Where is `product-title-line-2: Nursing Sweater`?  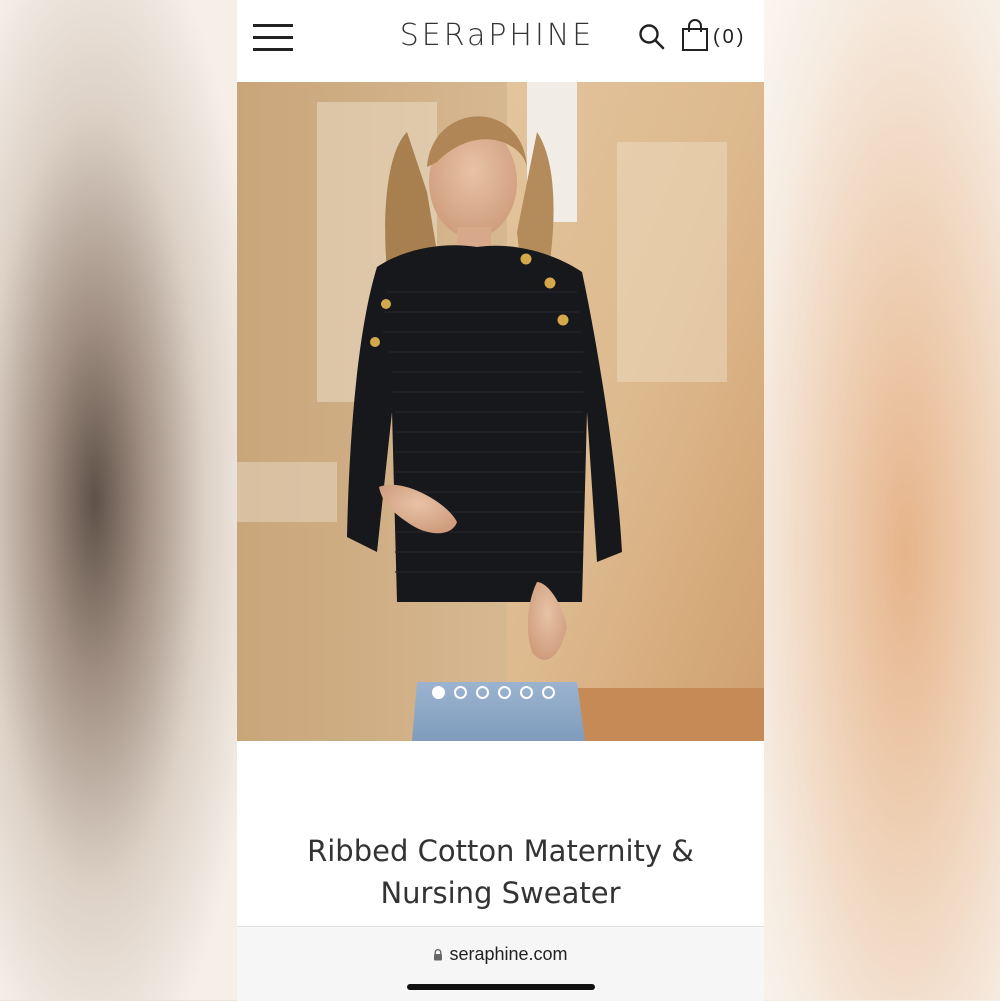
product-title-line-2: Nursing Sweater is located at coordinates (500, 893).